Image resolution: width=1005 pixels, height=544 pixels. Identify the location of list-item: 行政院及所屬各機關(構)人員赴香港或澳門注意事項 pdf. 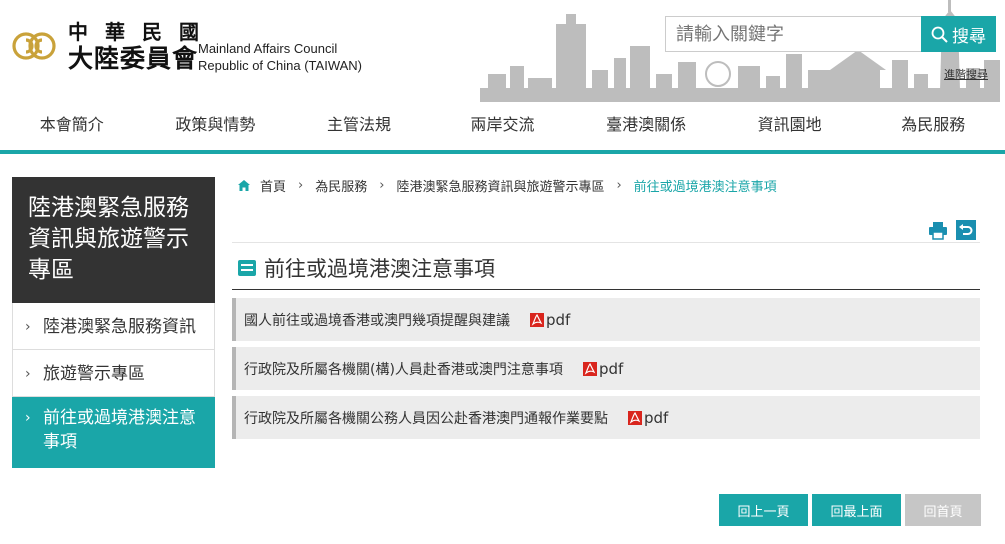
(606, 368).